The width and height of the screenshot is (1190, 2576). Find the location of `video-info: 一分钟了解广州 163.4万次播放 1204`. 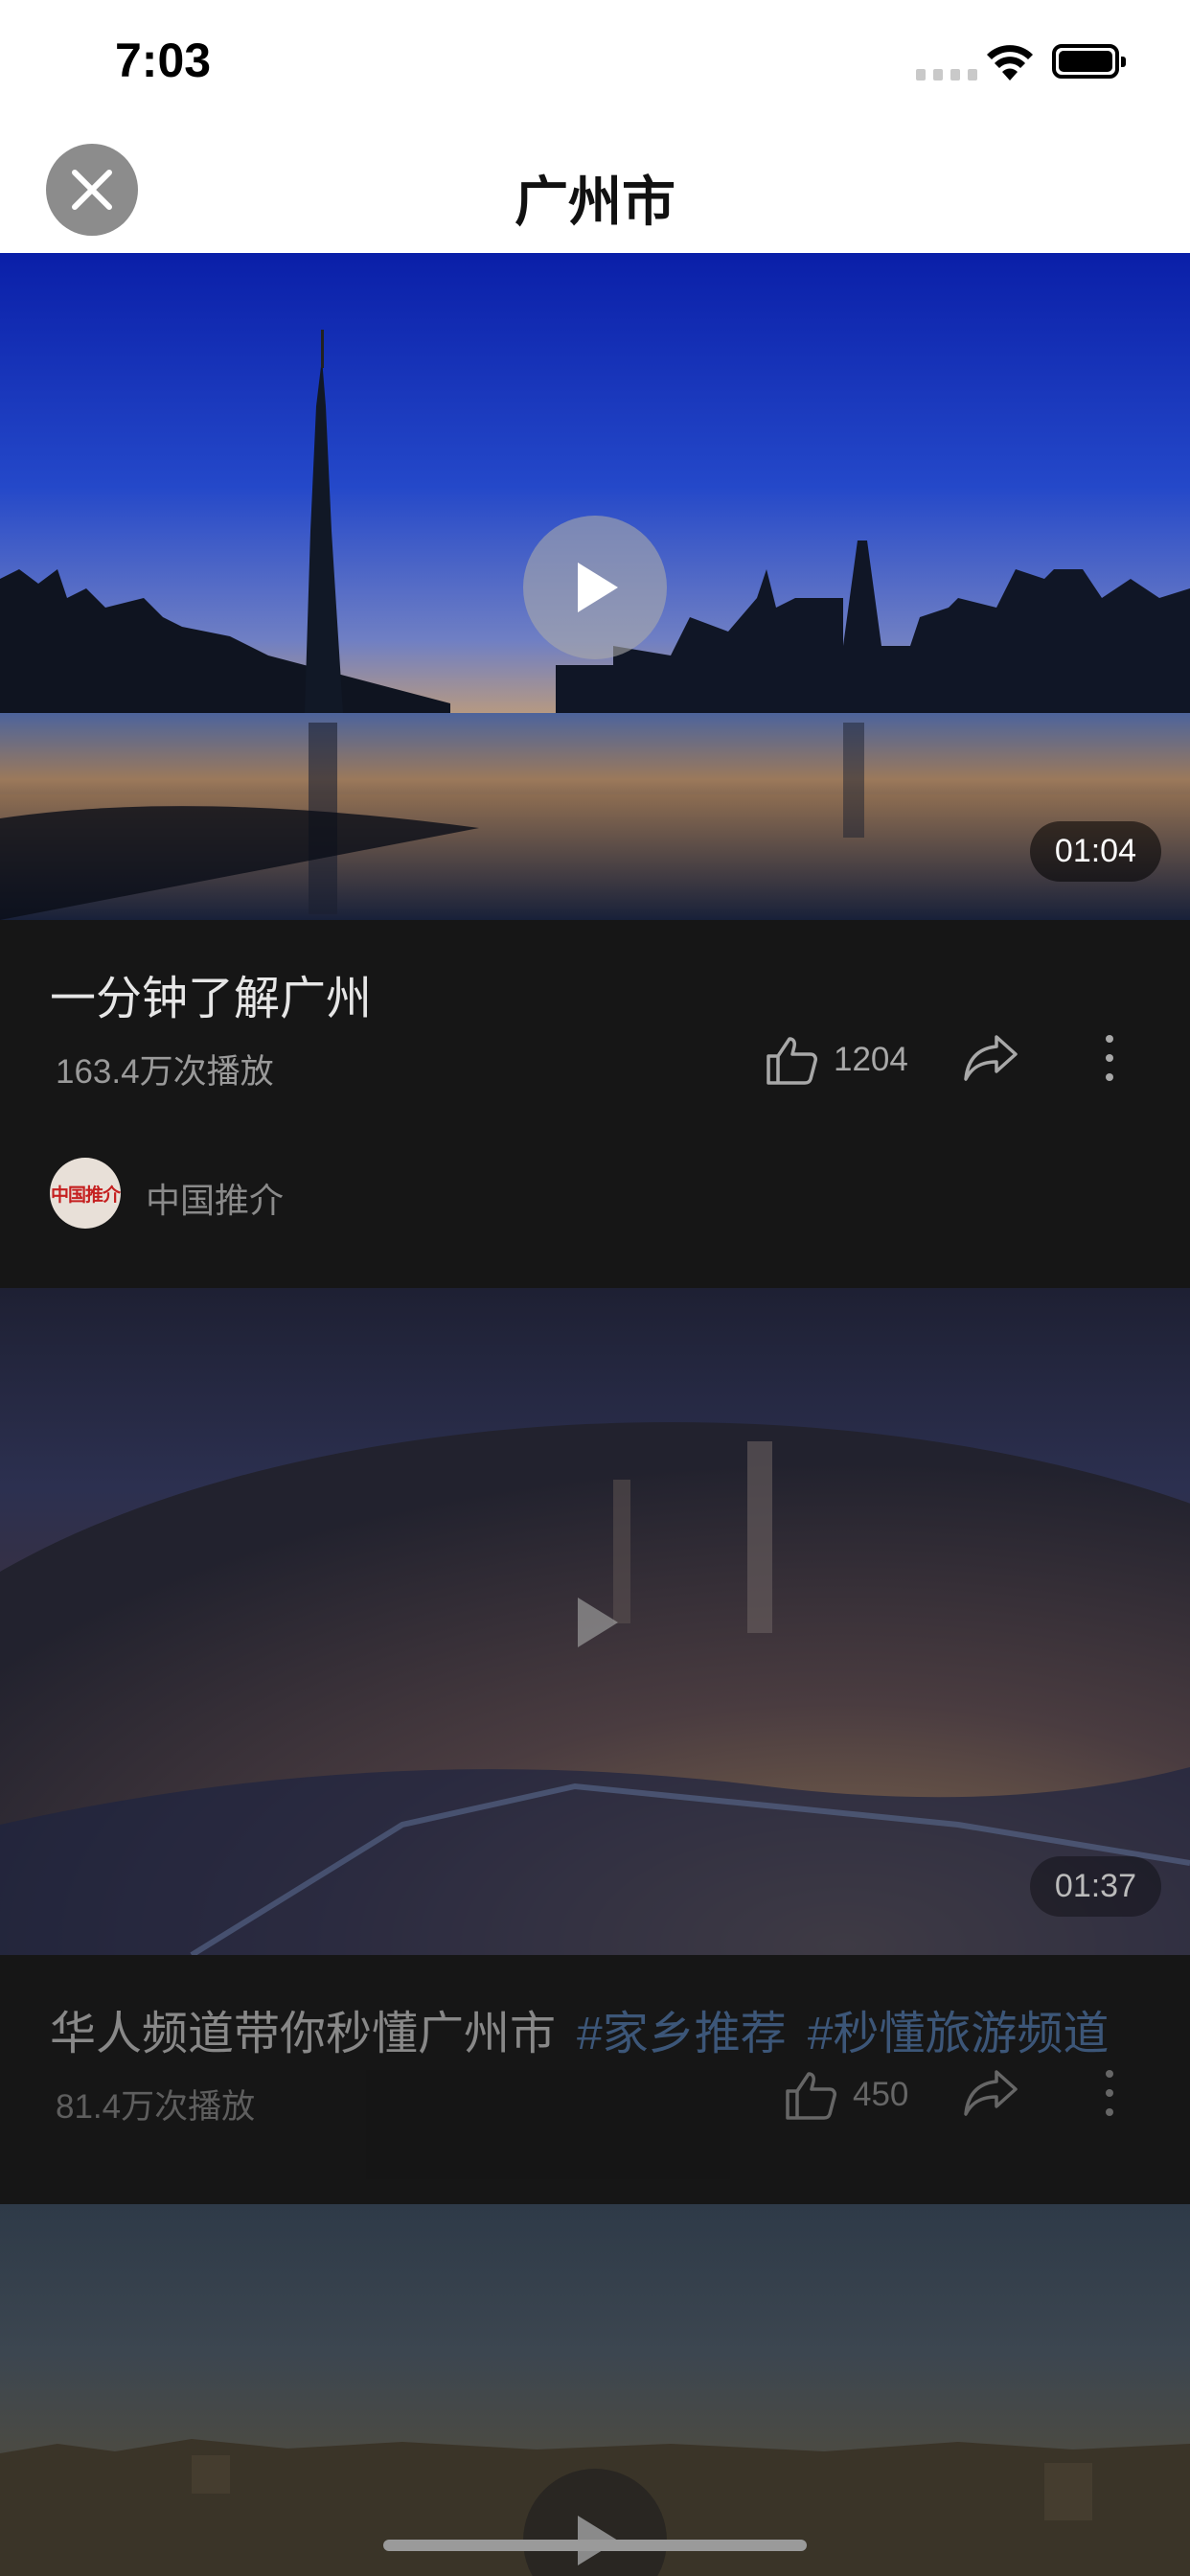

video-info: 一分钟了解广州 163.4万次播放 1204 is located at coordinates (595, 1032).